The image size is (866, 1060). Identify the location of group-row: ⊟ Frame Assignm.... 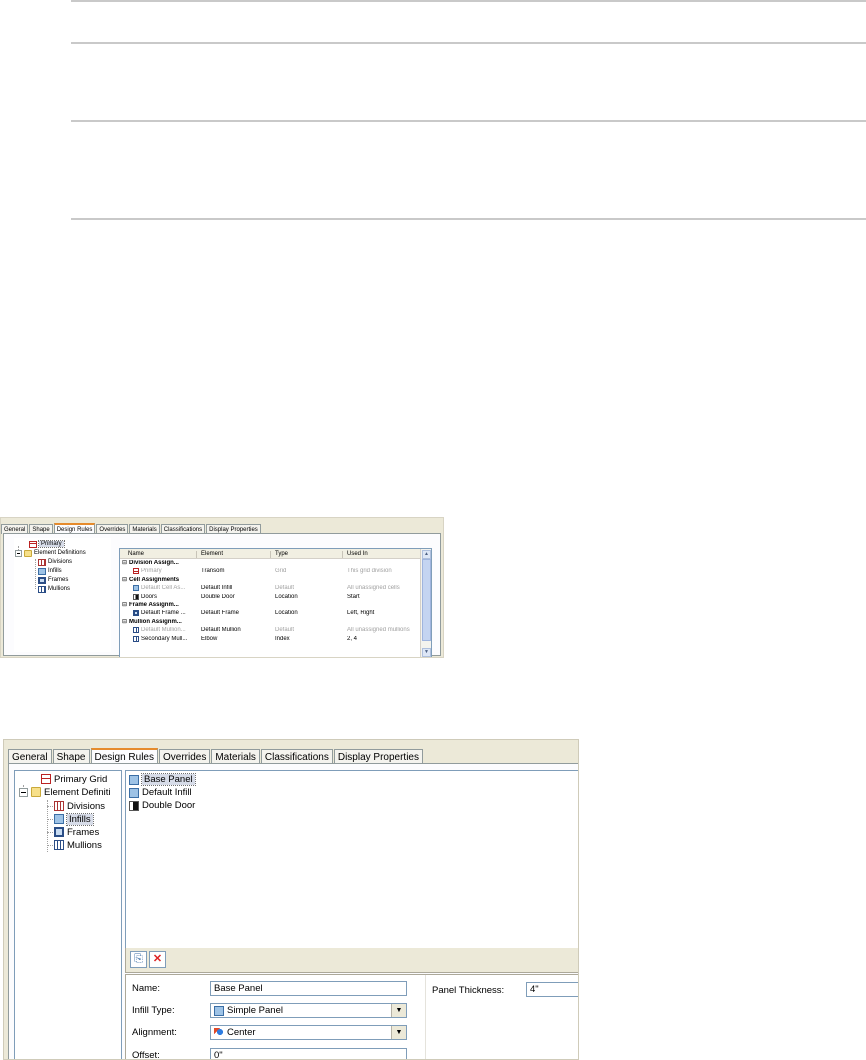
(270, 605).